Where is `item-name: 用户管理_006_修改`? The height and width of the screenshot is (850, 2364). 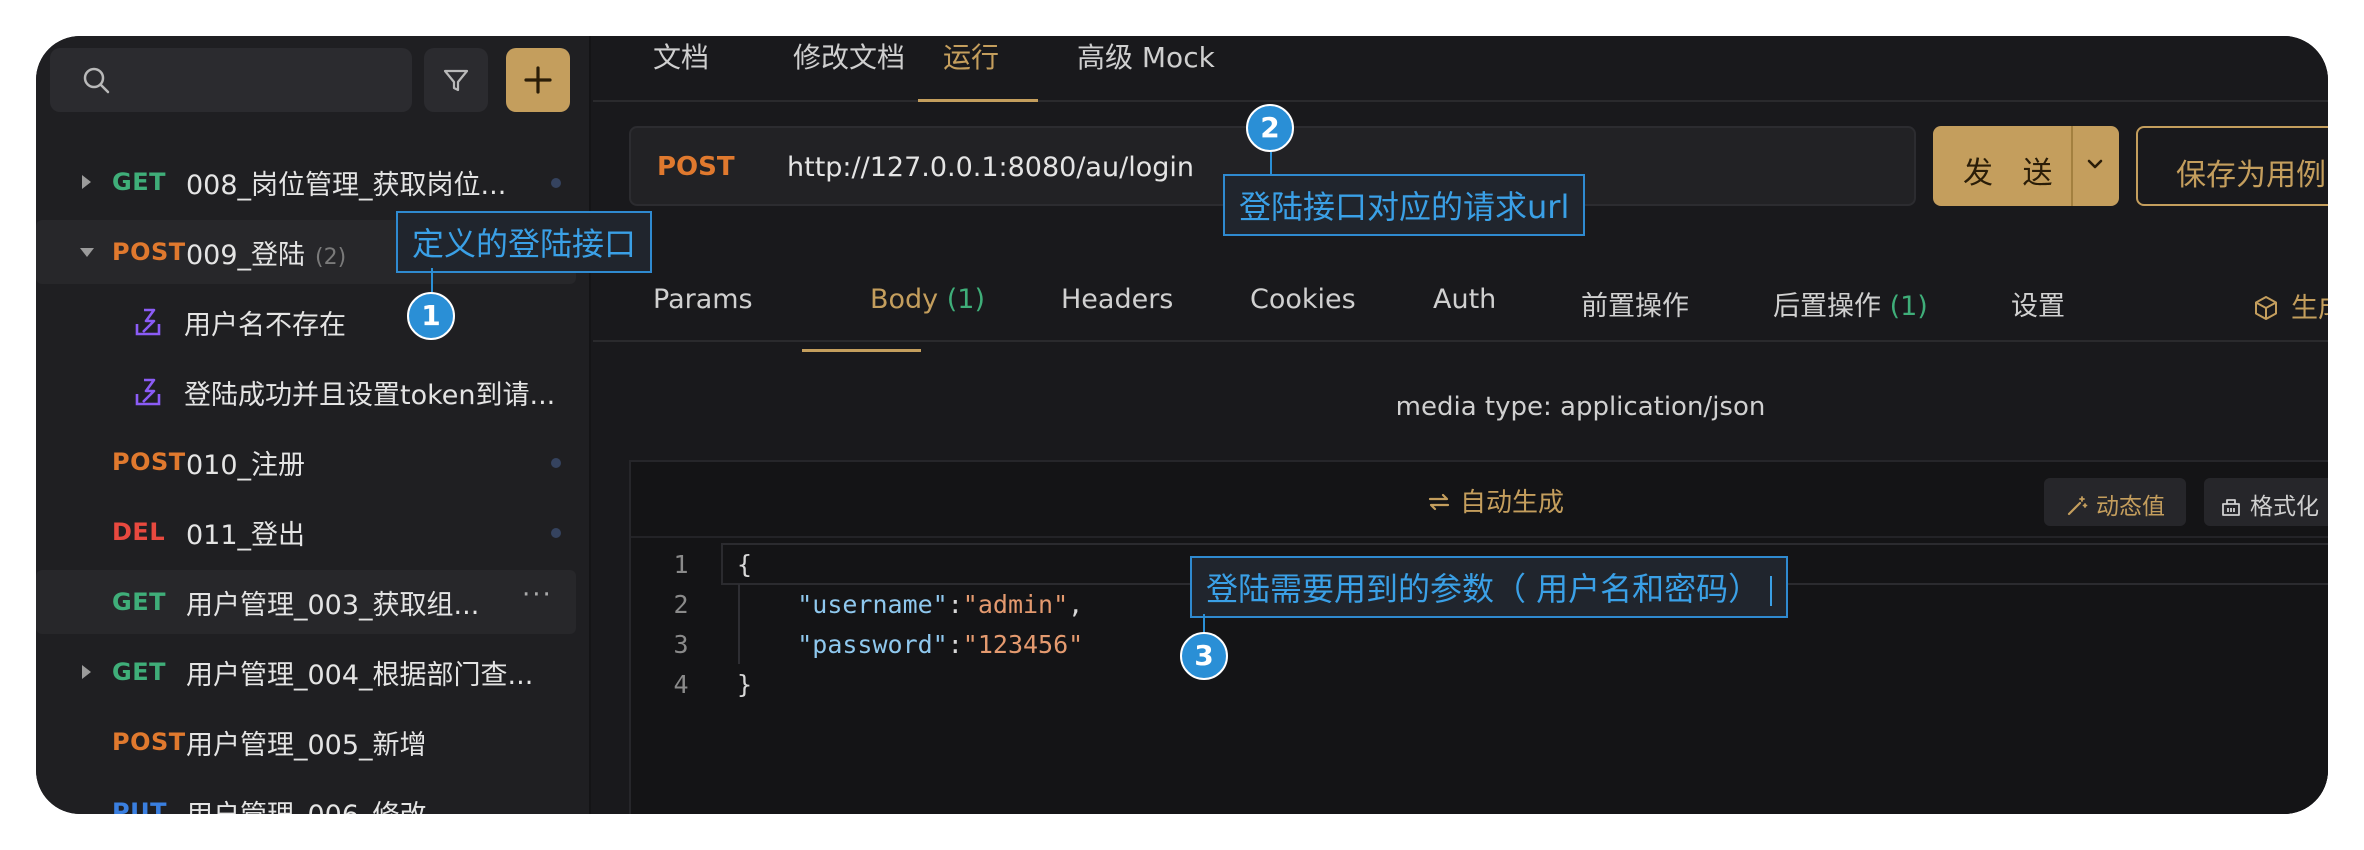
item-name: 用户管理_006_修改 is located at coordinates (306, 804).